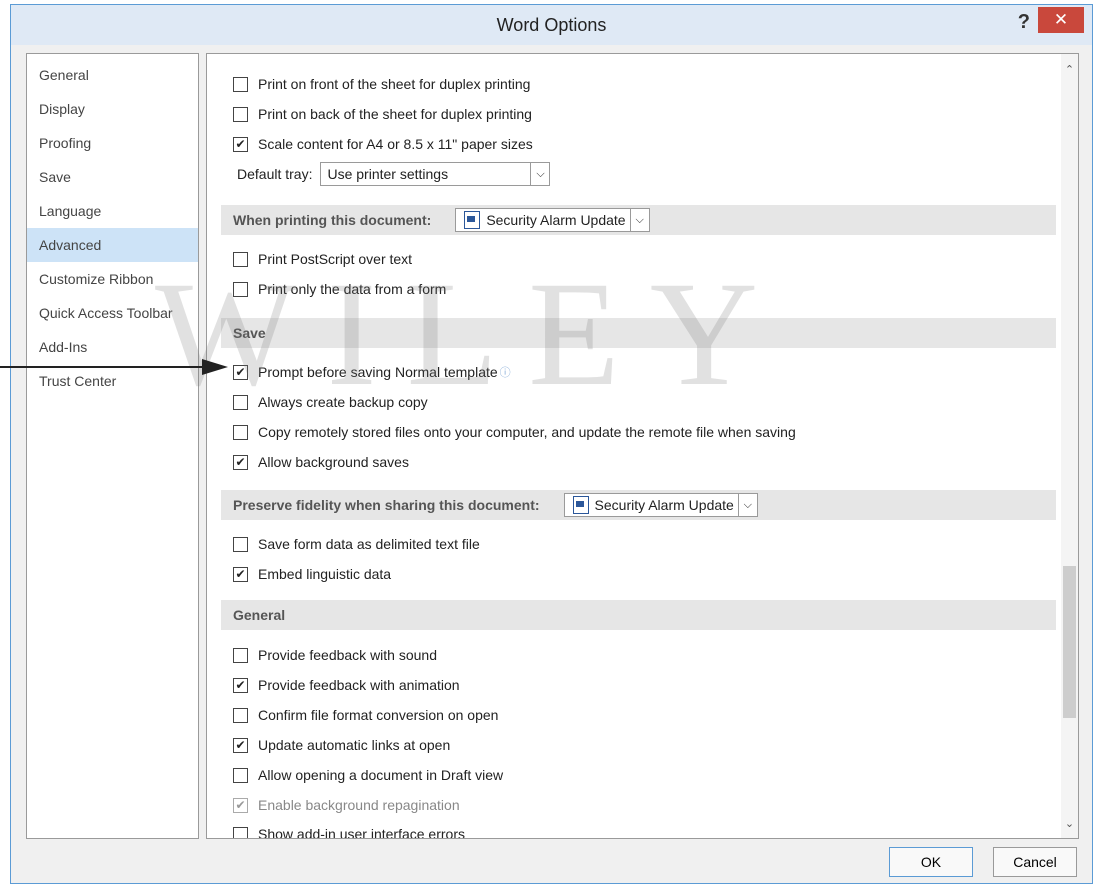  What do you see at coordinates (112, 279) in the screenshot?
I see `sidebar-item-customize-ribbon: Customize Ribbon` at bounding box center [112, 279].